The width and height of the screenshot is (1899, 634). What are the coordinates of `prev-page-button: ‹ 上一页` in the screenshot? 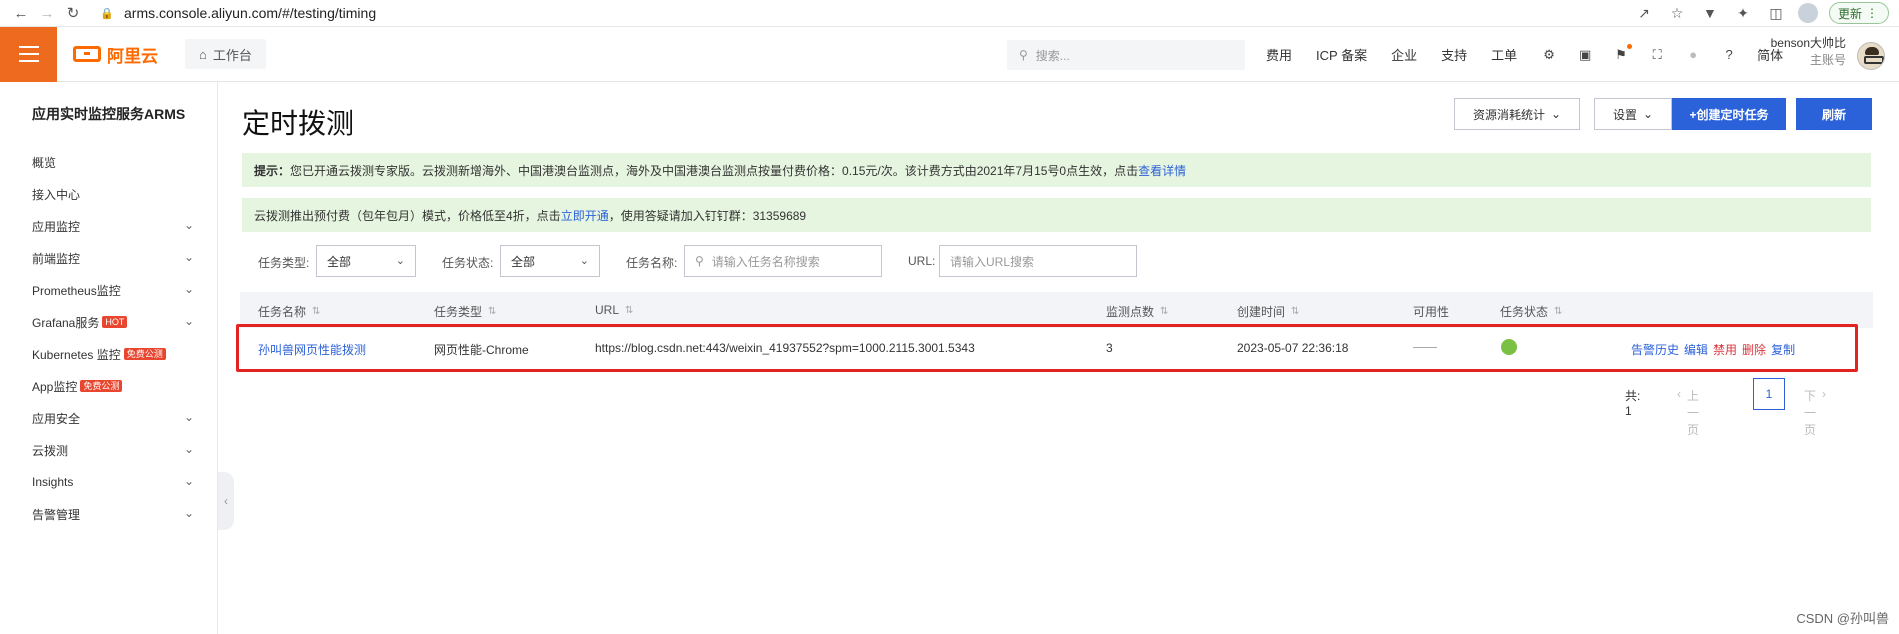 It's located at (1688, 412).